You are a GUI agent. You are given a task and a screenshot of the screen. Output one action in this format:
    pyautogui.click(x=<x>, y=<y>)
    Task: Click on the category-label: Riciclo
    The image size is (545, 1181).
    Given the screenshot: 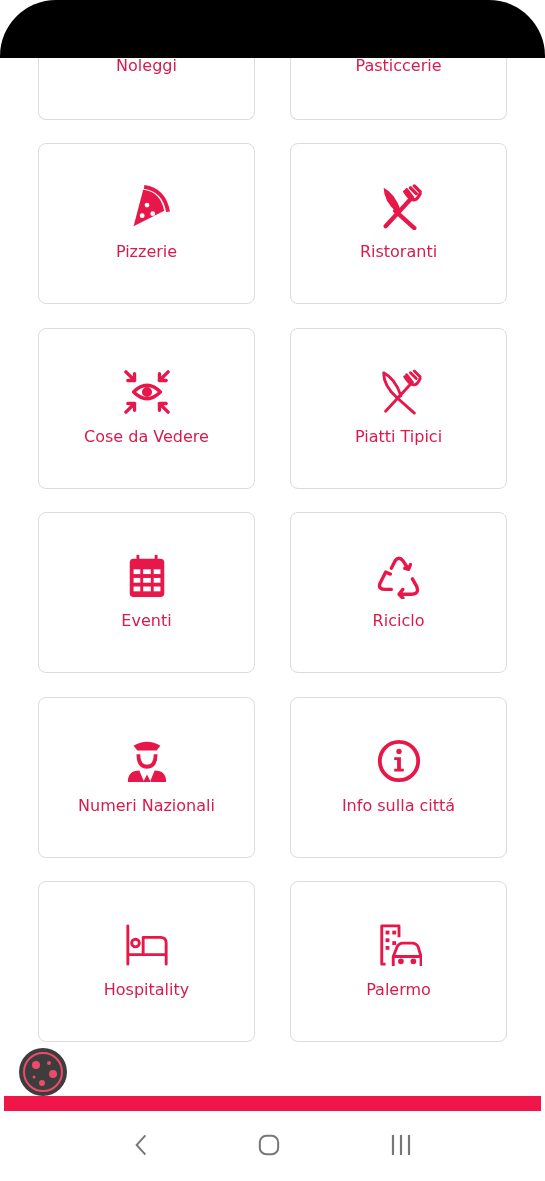 What is the action you would take?
    pyautogui.click(x=398, y=621)
    